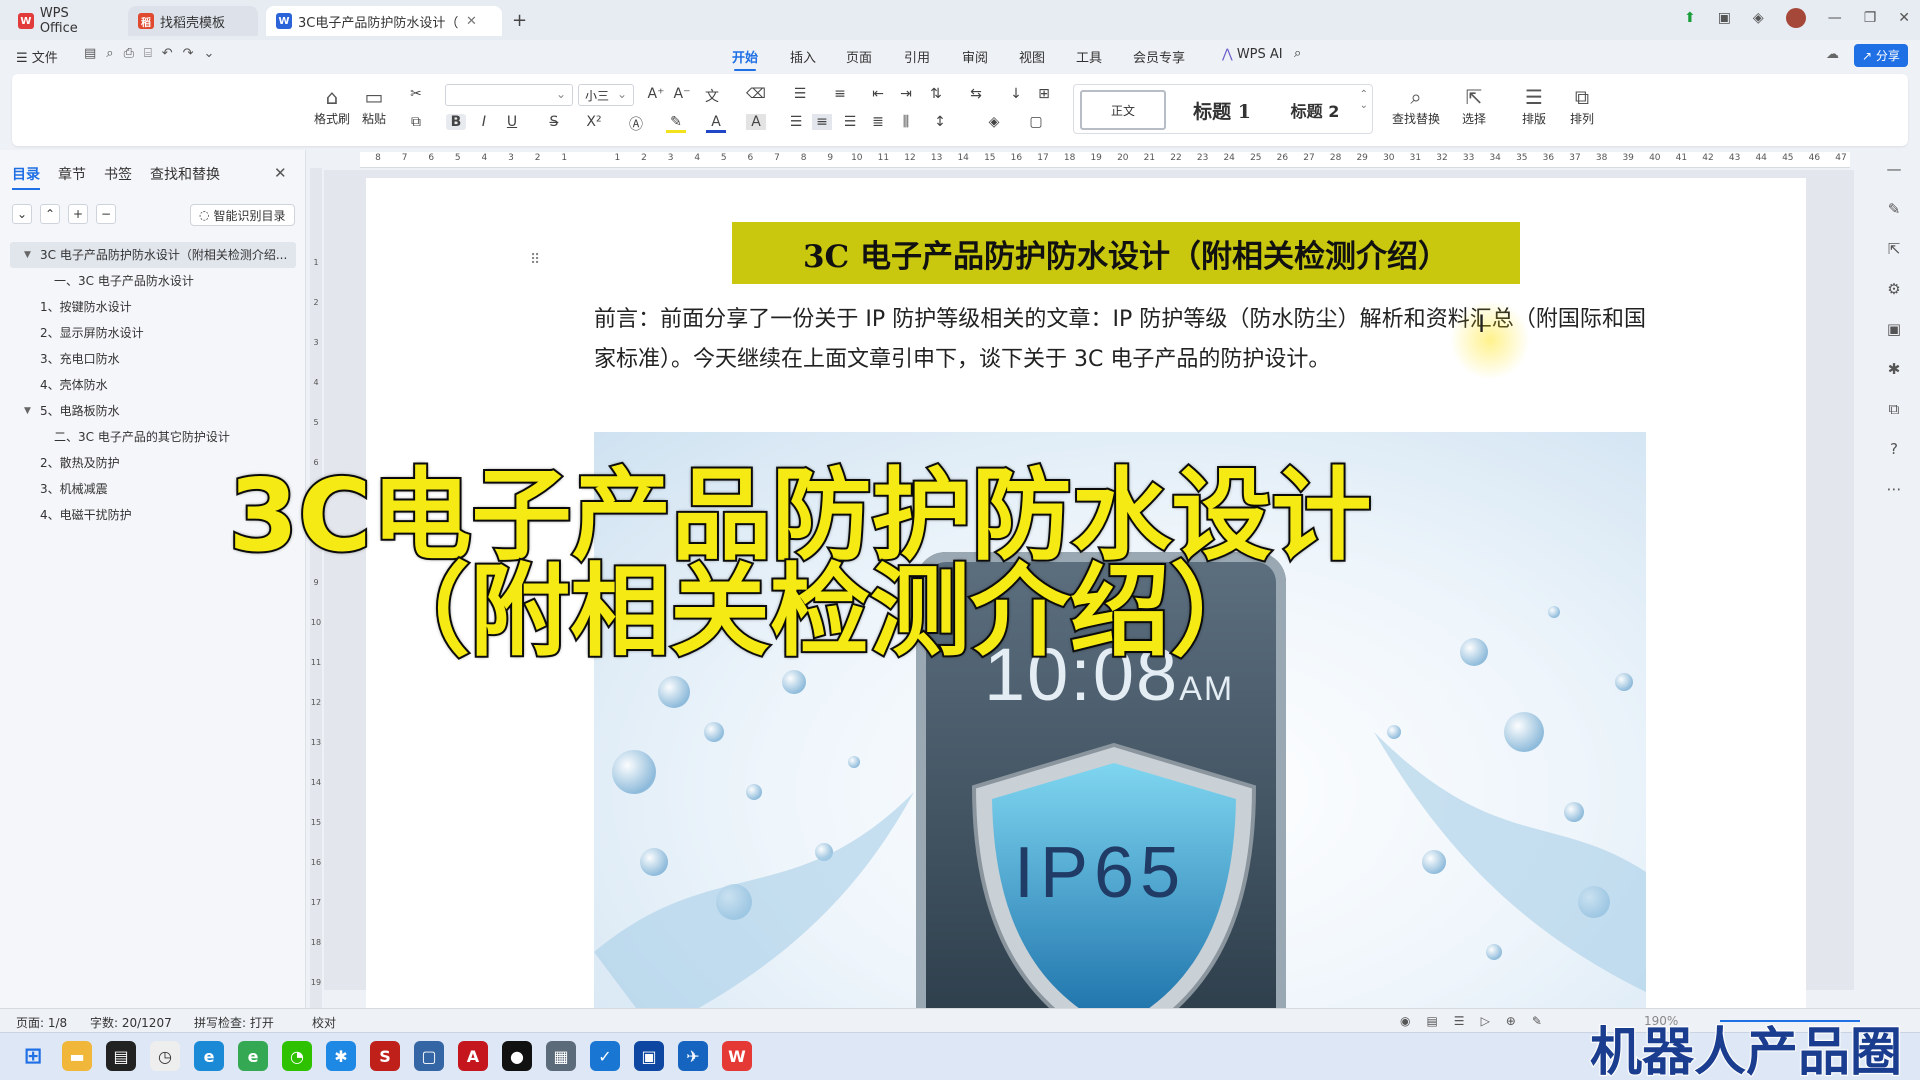 This screenshot has height=1080, width=1920. Describe the element at coordinates (72, 177) in the screenshot. I see `sidebar-tab-chapter: 章节` at that location.